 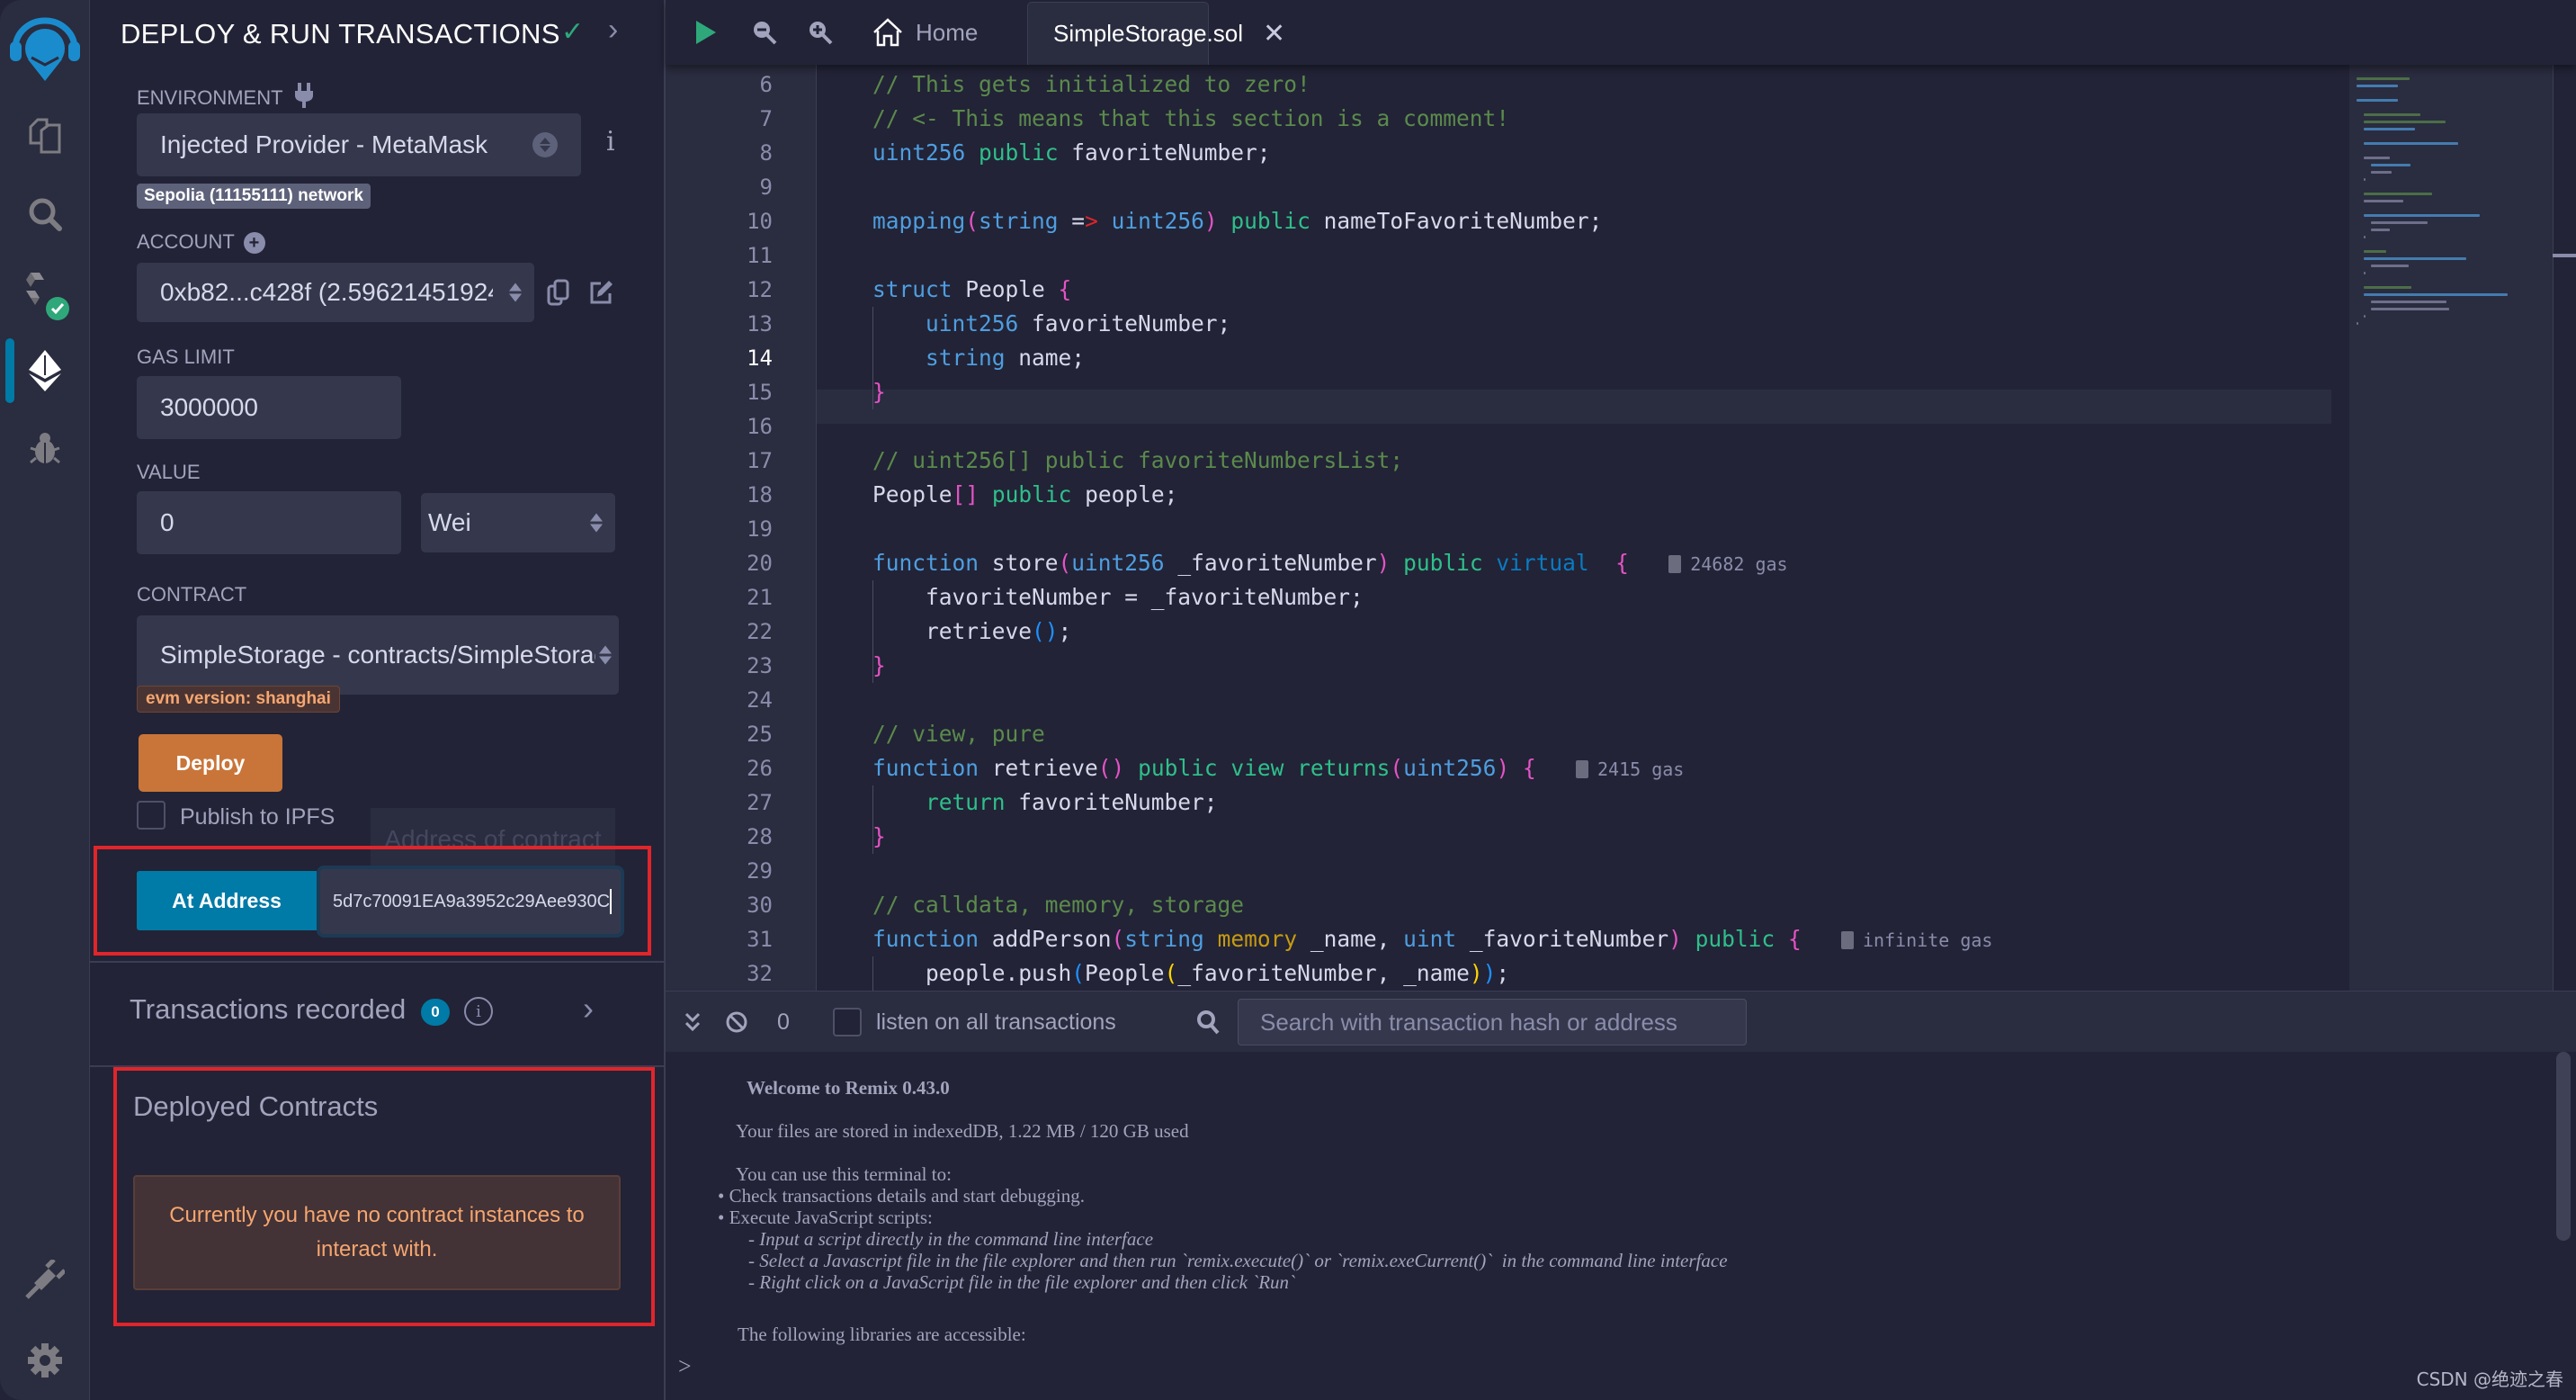 I want to click on close-icon: ✕, so click(x=1274, y=33).